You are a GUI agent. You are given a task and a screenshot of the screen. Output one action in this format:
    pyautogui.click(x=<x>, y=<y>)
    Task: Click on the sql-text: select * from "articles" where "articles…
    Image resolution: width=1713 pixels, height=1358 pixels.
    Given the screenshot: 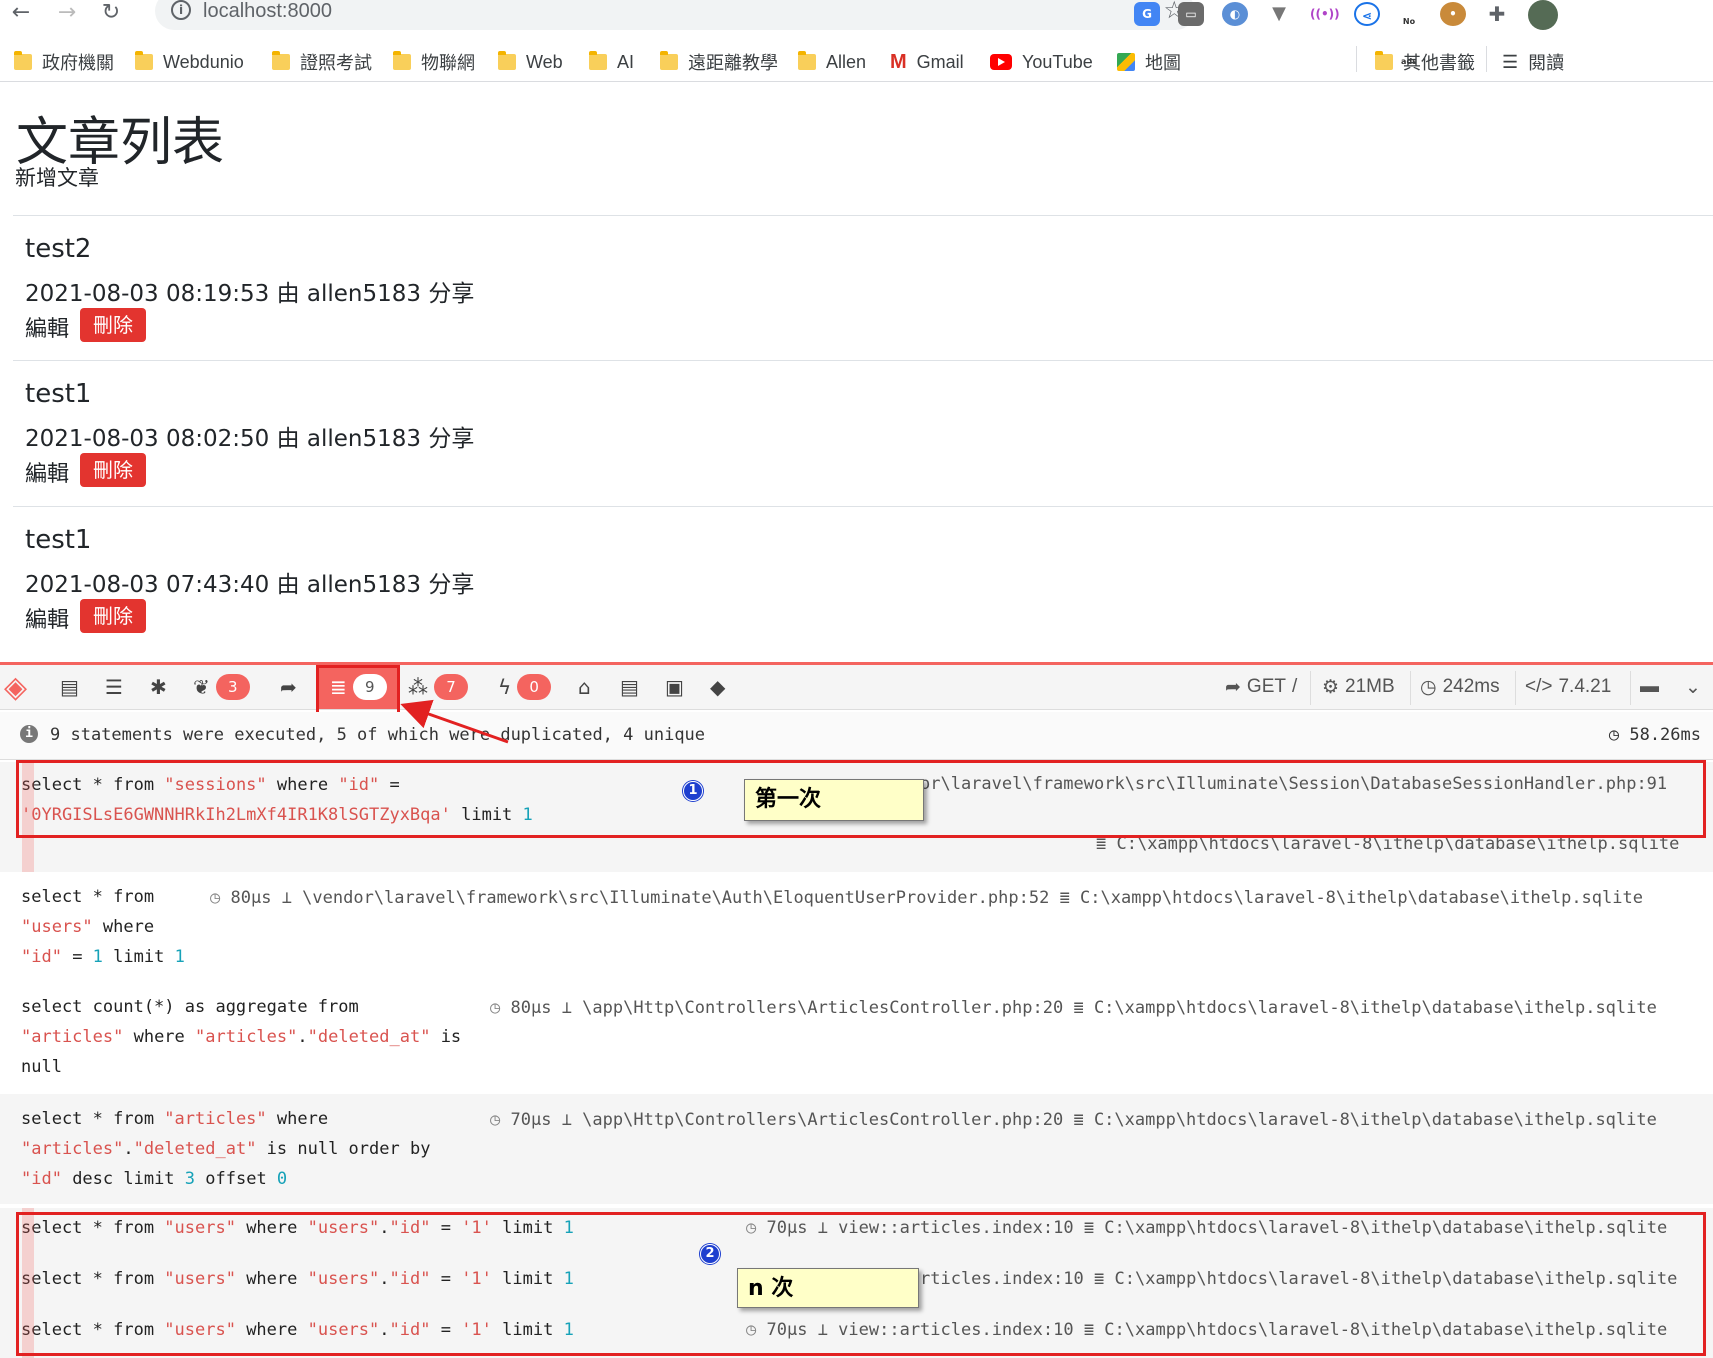 What is the action you would take?
    pyautogui.click(x=226, y=1149)
    